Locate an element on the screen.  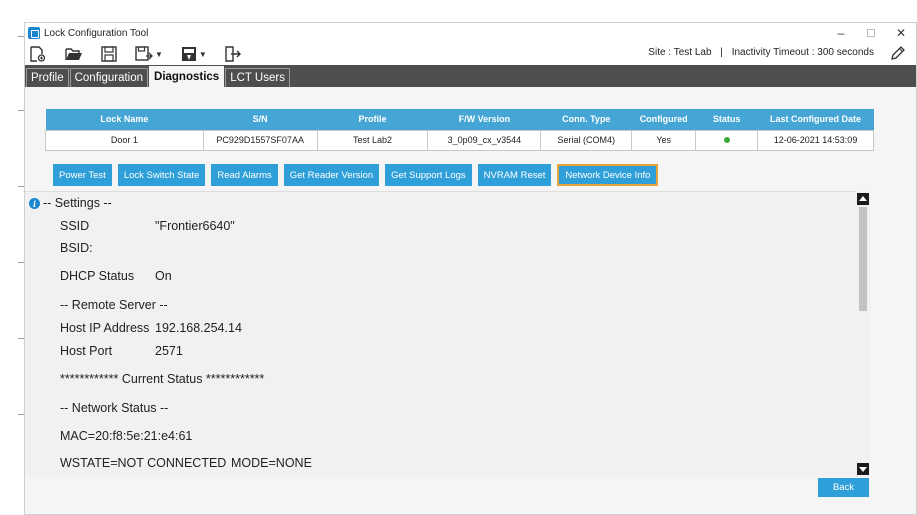
lock-switch-state-button: Lock Switch State is located at coordinates (161, 175).